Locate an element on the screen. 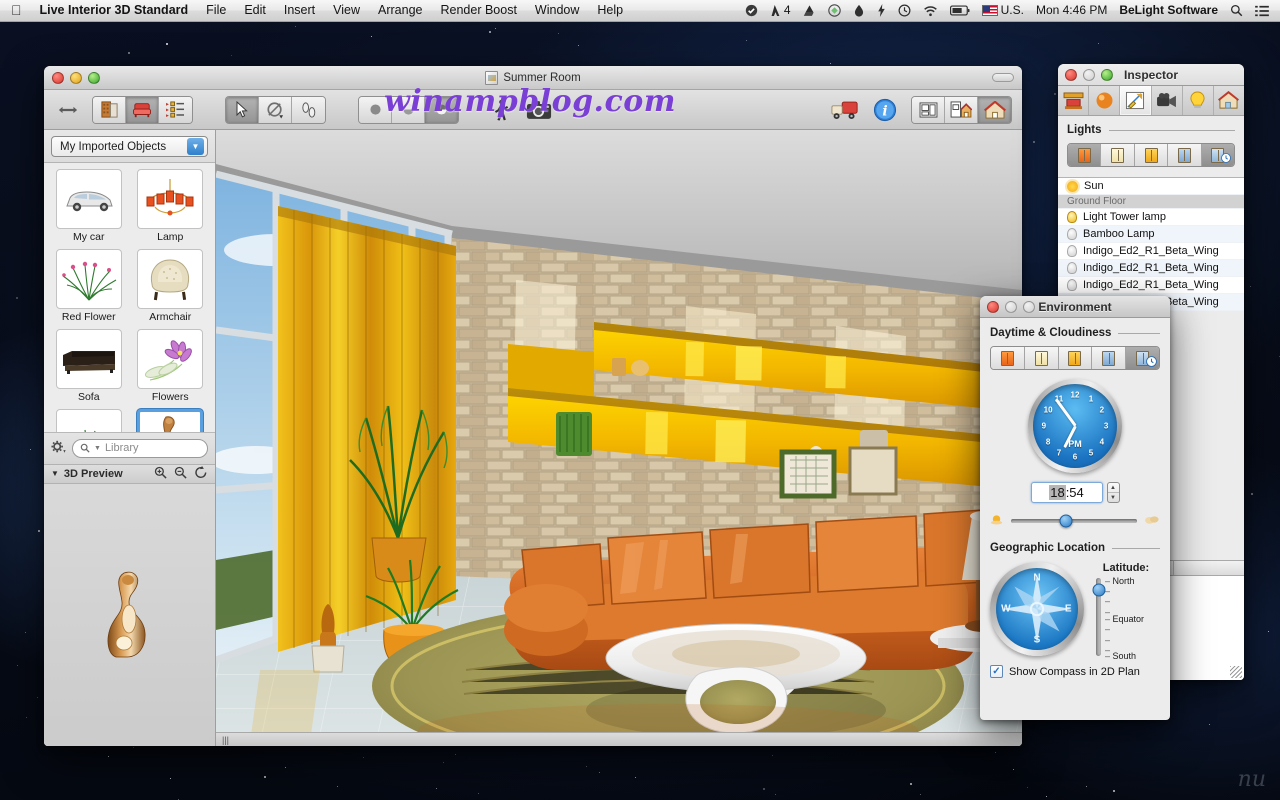 The height and width of the screenshot is (800, 1280). daytime-slider is located at coordinates (1075, 521).